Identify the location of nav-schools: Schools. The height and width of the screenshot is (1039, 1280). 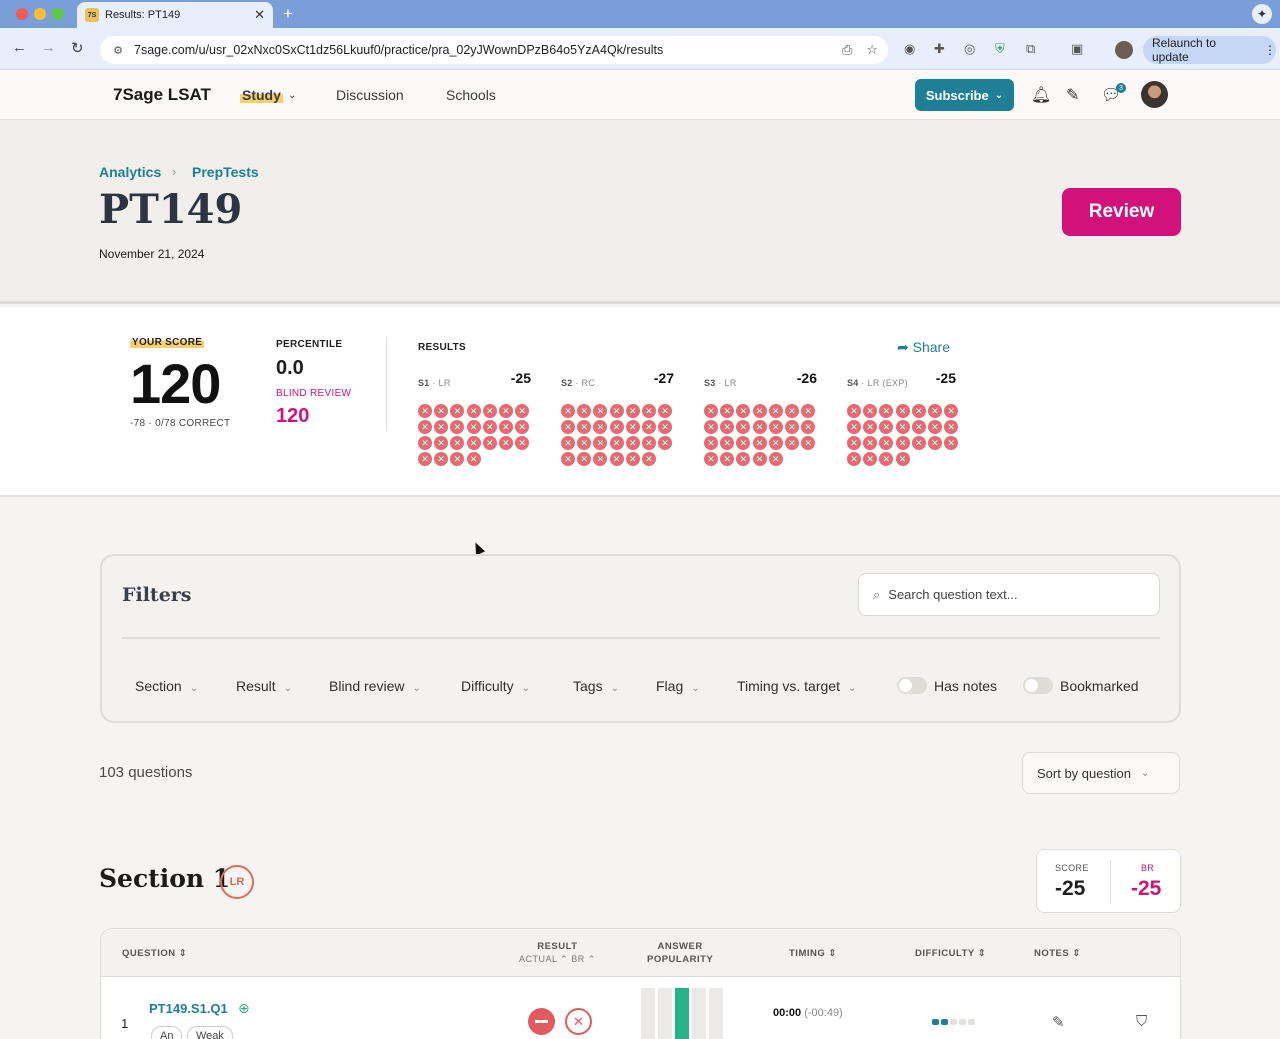
(471, 95).